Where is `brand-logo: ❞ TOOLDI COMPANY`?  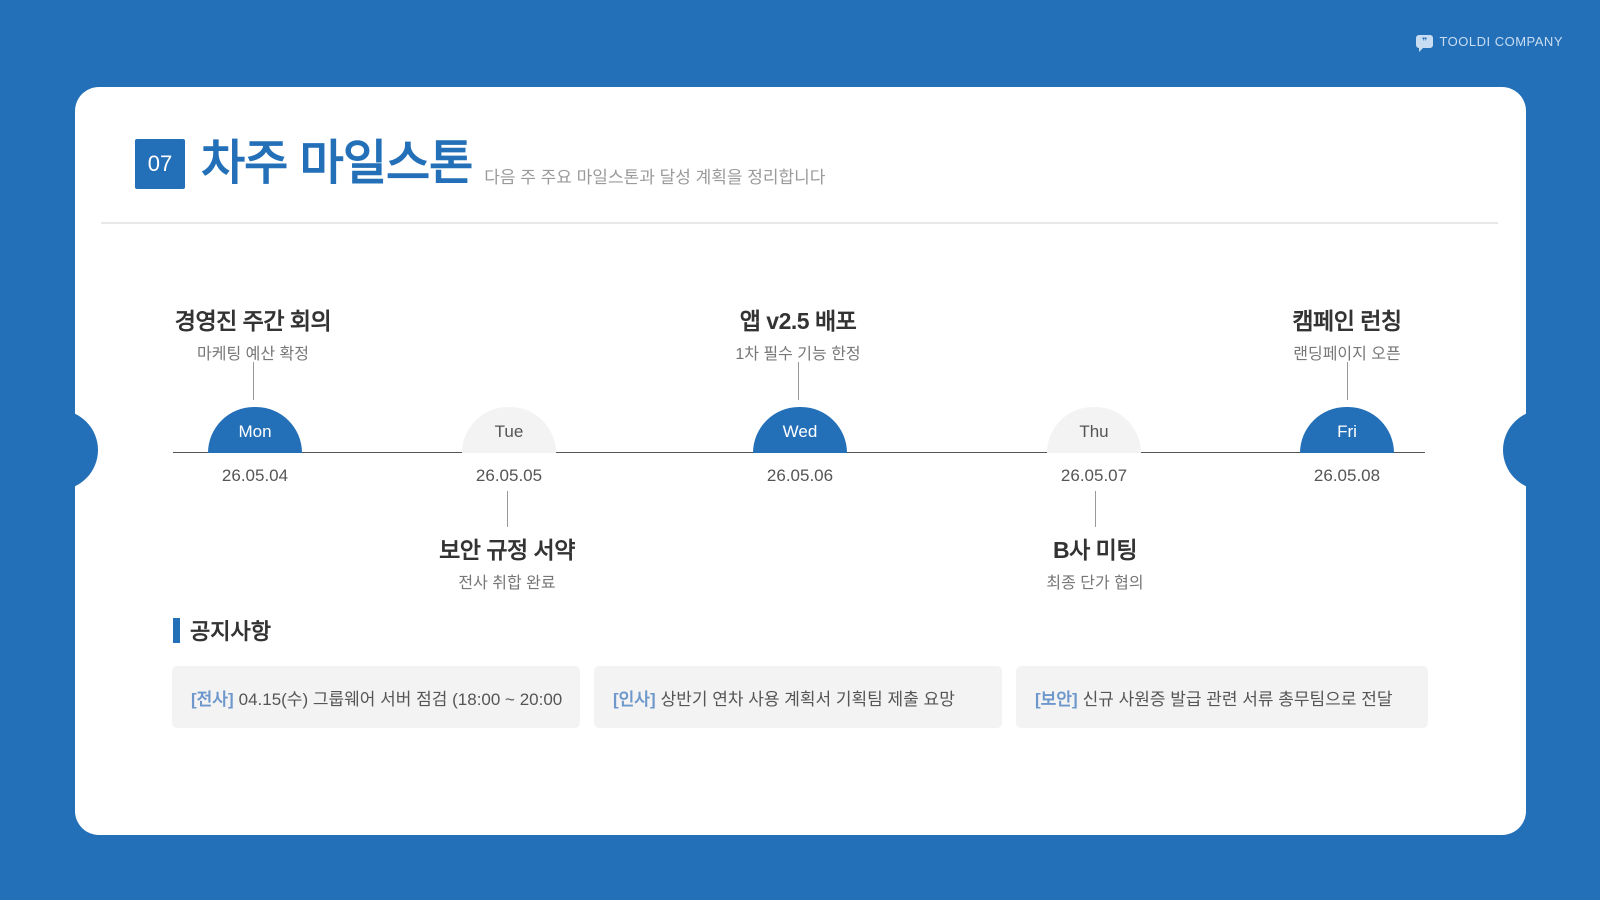 brand-logo: ❞ TOOLDI COMPANY is located at coordinates (1489, 43).